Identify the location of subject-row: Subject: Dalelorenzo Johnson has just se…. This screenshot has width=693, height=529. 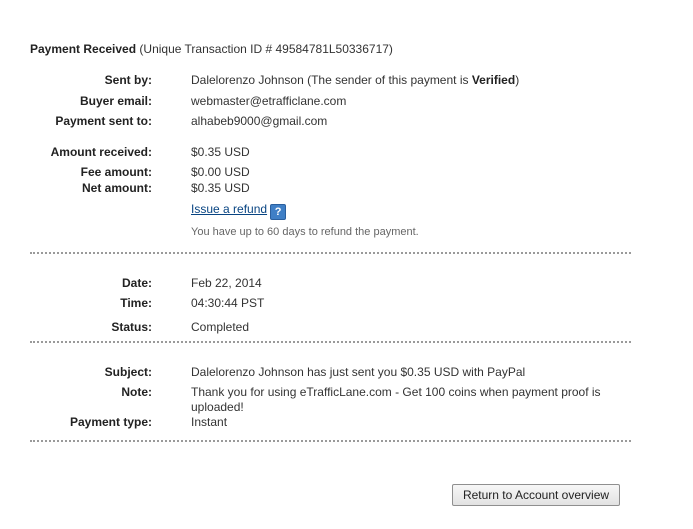
(330, 373).